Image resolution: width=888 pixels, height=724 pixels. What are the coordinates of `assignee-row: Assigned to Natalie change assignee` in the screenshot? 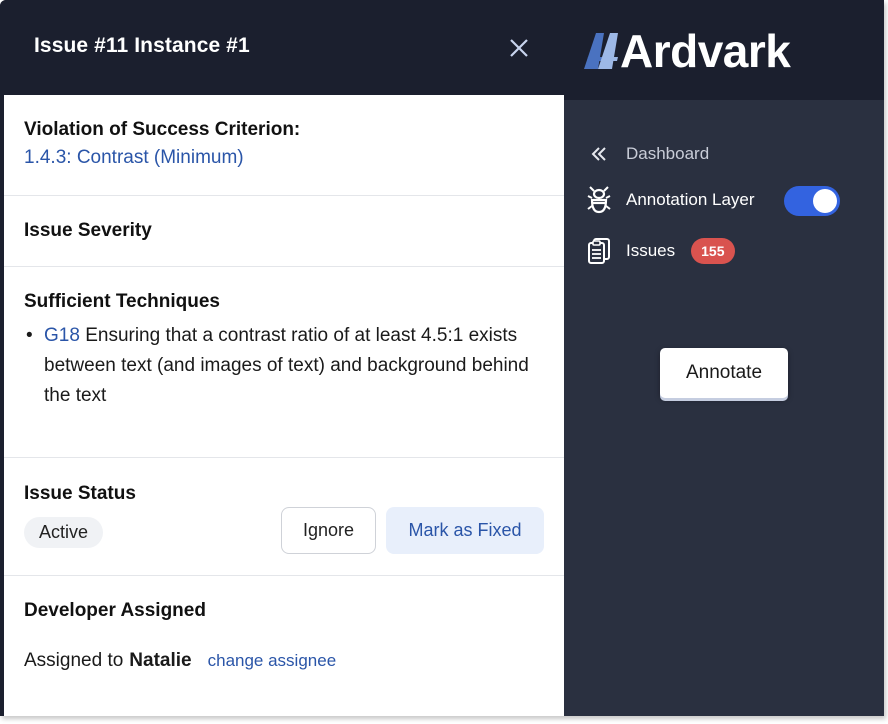 It's located at (294, 661).